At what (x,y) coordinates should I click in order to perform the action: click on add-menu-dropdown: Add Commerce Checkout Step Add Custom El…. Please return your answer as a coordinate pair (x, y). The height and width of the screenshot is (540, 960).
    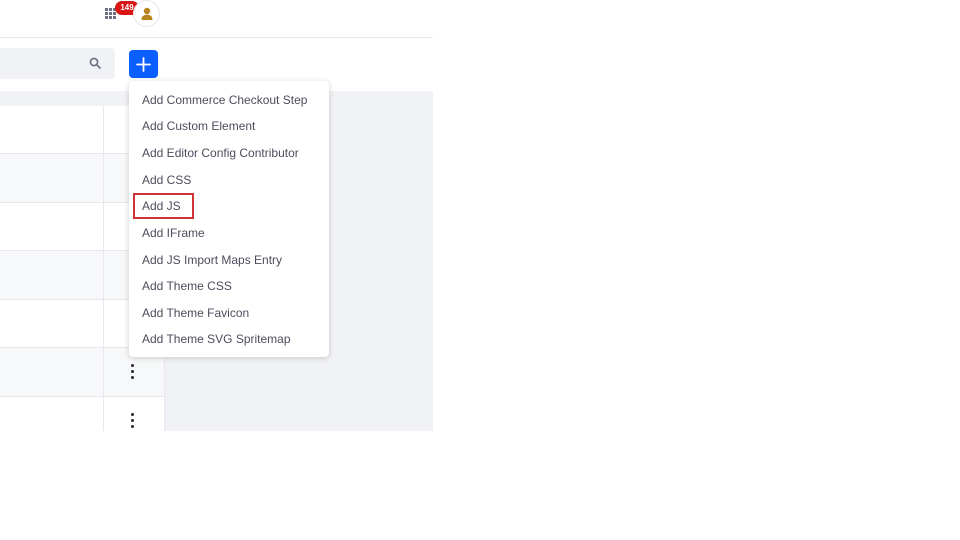
    Looking at the image, I should click on (229, 219).